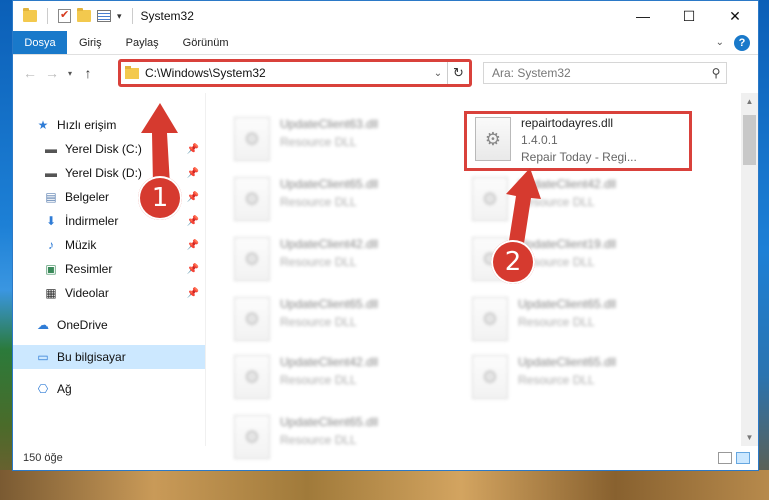 The height and width of the screenshot is (500, 769). Describe the element at coordinates (523, 209) in the screenshot. I see `arrow-2-icon` at that location.